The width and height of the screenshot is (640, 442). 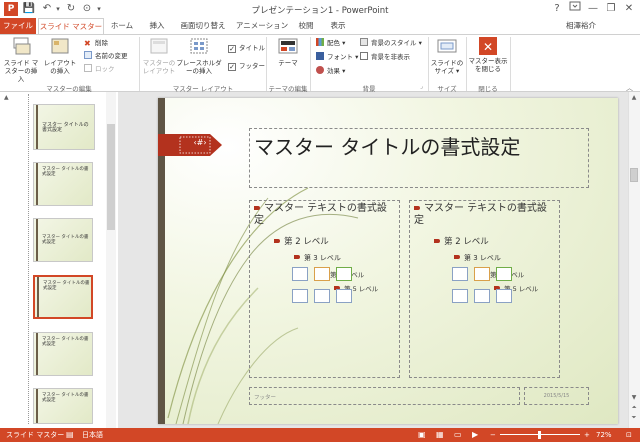 I want to click on status-language: 日本語, so click(x=92, y=435).